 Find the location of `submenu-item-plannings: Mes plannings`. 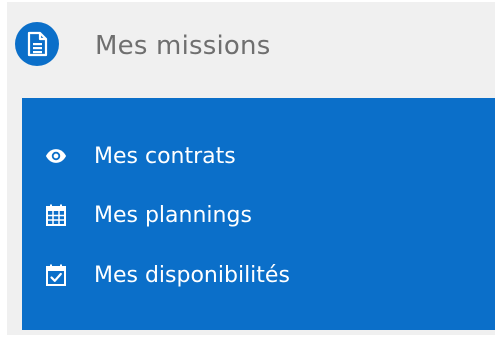

submenu-item-plannings: Mes plannings is located at coordinates (258, 215).